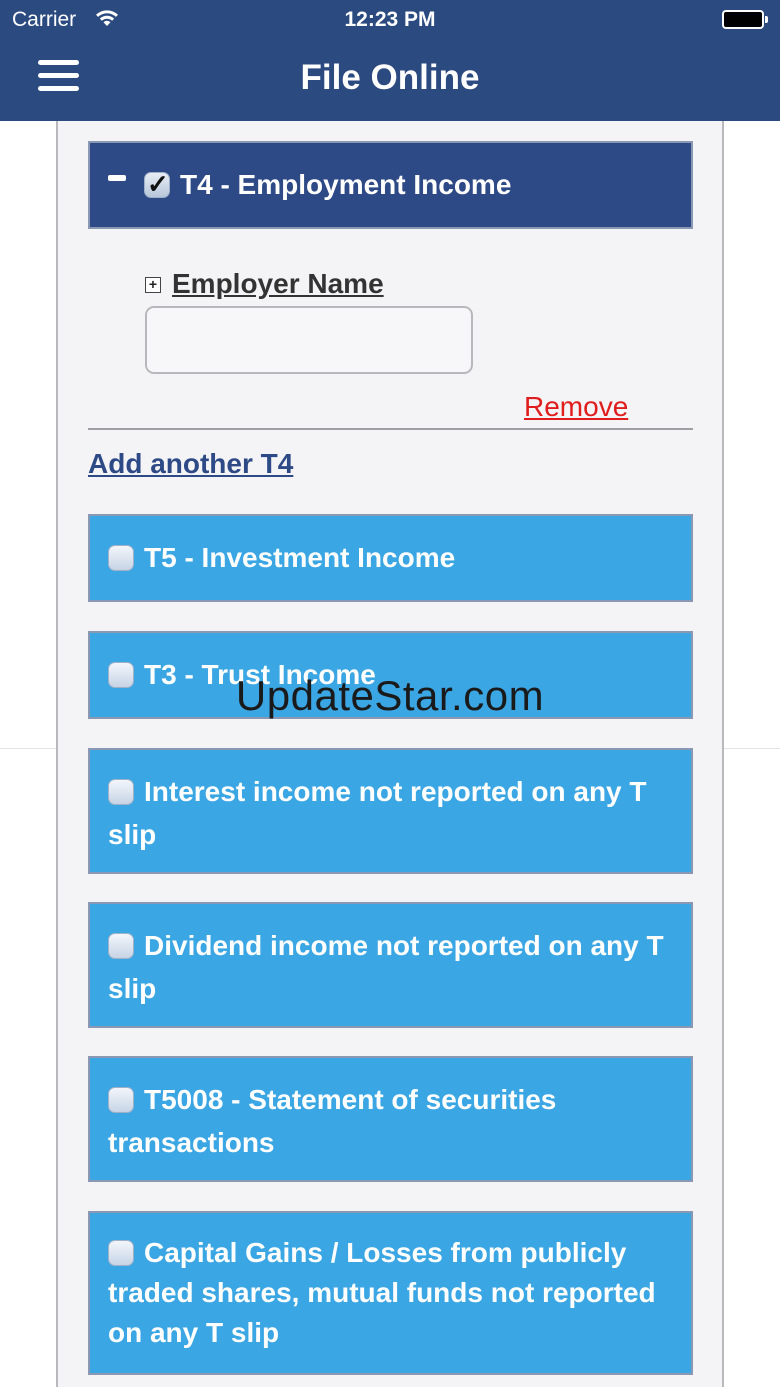 The height and width of the screenshot is (1387, 780). I want to click on background-divider-right, so click(752, 748).